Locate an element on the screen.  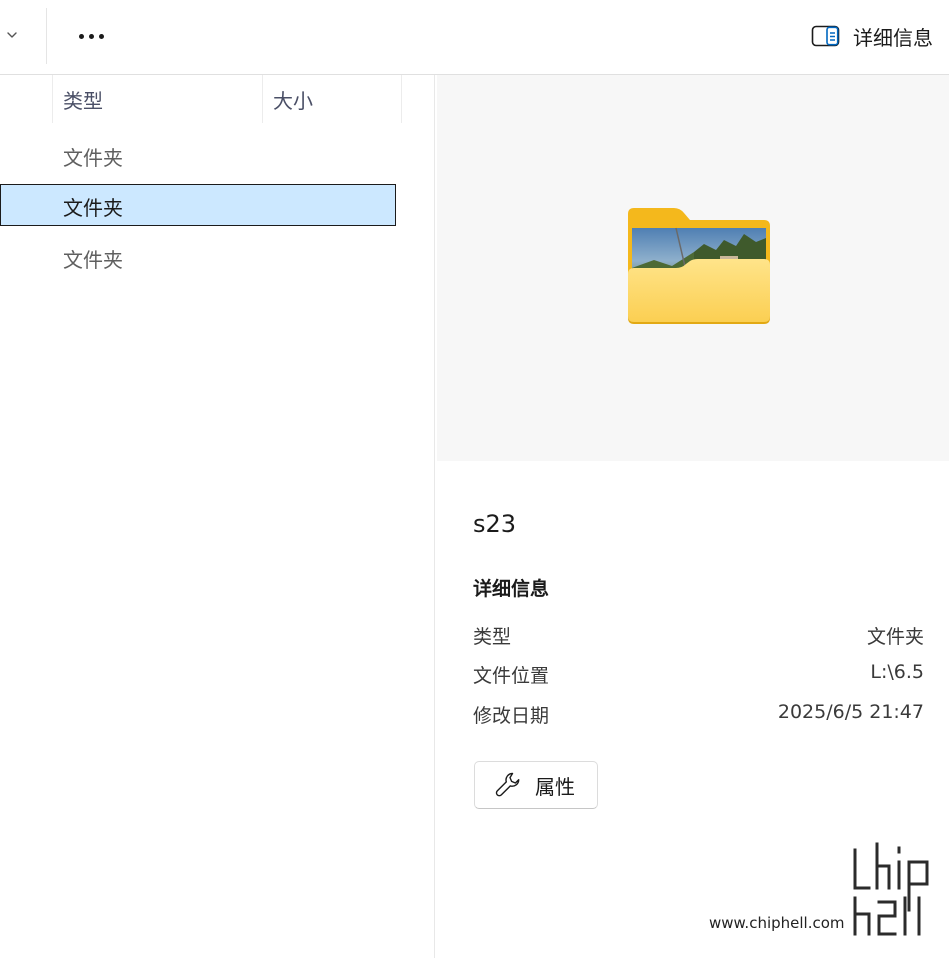
command-bar: 详细信息 is located at coordinates (474, 37).